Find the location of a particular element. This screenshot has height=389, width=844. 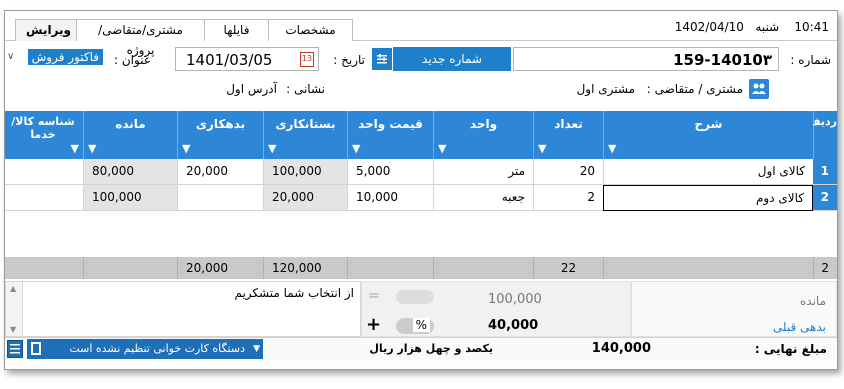

card-reader-text: دستگاه کارت خوانی تنظیم نشده است is located at coordinates (157, 348).